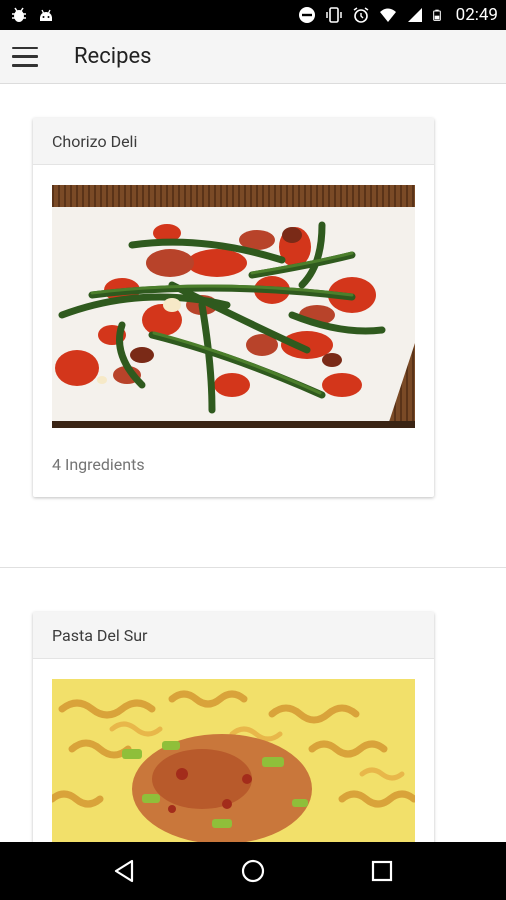  What do you see at coordinates (306, 15) in the screenshot?
I see `dnd-icon` at bounding box center [306, 15].